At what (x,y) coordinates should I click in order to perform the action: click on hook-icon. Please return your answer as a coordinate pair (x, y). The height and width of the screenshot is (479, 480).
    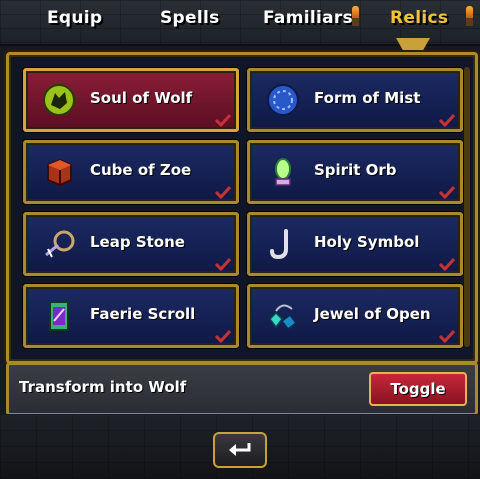
    Looking at the image, I should click on (279, 244).